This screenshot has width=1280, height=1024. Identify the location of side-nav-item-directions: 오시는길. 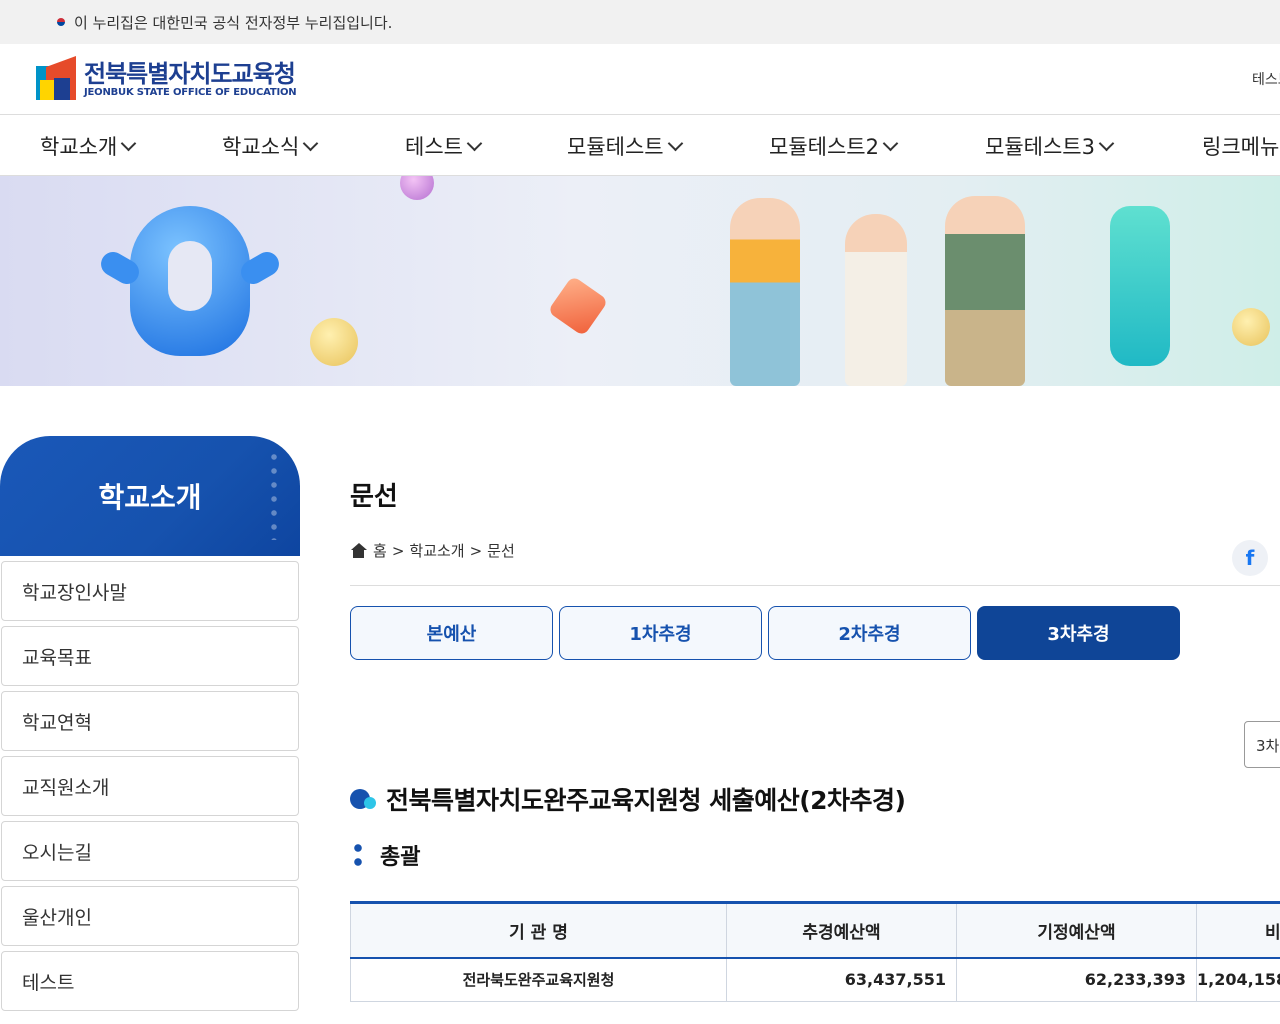
(150, 851).